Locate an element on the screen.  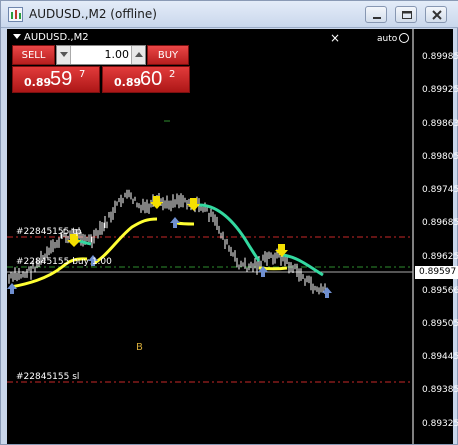
title-bar: AUDUSD.,M2 (offline) is located at coordinates (229, 14).